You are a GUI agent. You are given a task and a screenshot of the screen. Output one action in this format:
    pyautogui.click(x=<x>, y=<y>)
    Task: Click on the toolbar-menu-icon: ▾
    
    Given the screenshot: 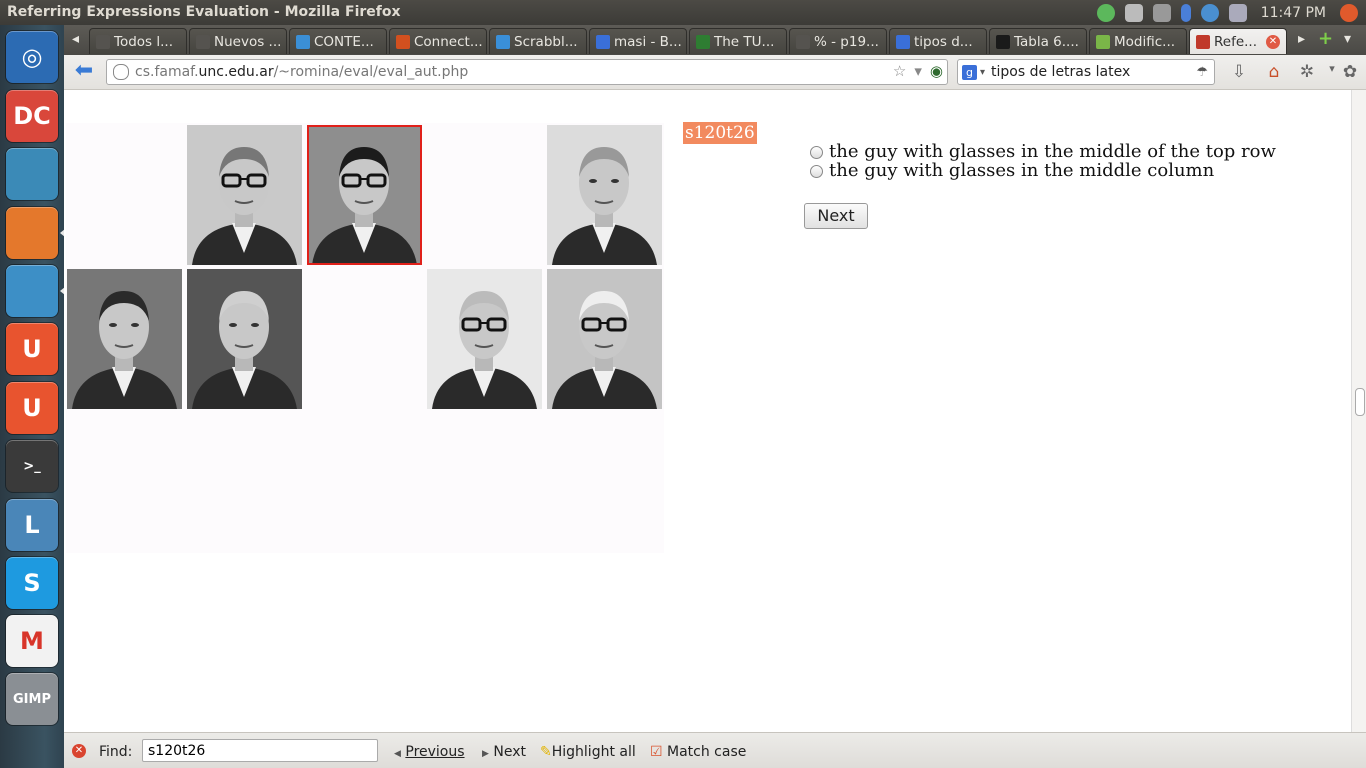 What is the action you would take?
    pyautogui.click(x=1332, y=72)
    